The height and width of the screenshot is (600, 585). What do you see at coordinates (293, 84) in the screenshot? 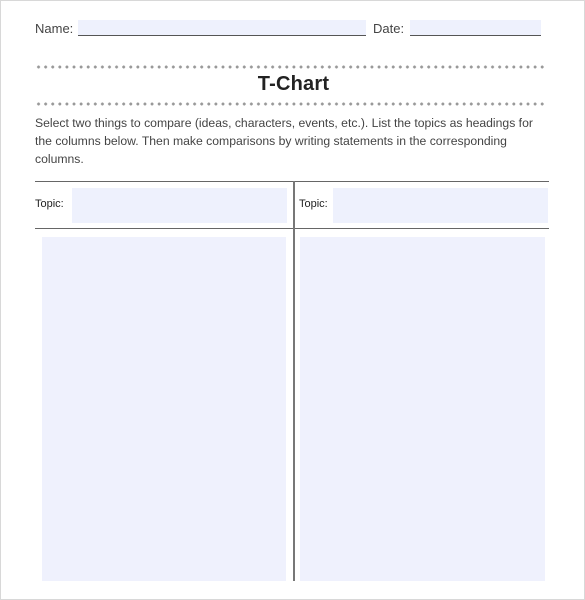
I see `page-title: T-Chart` at bounding box center [293, 84].